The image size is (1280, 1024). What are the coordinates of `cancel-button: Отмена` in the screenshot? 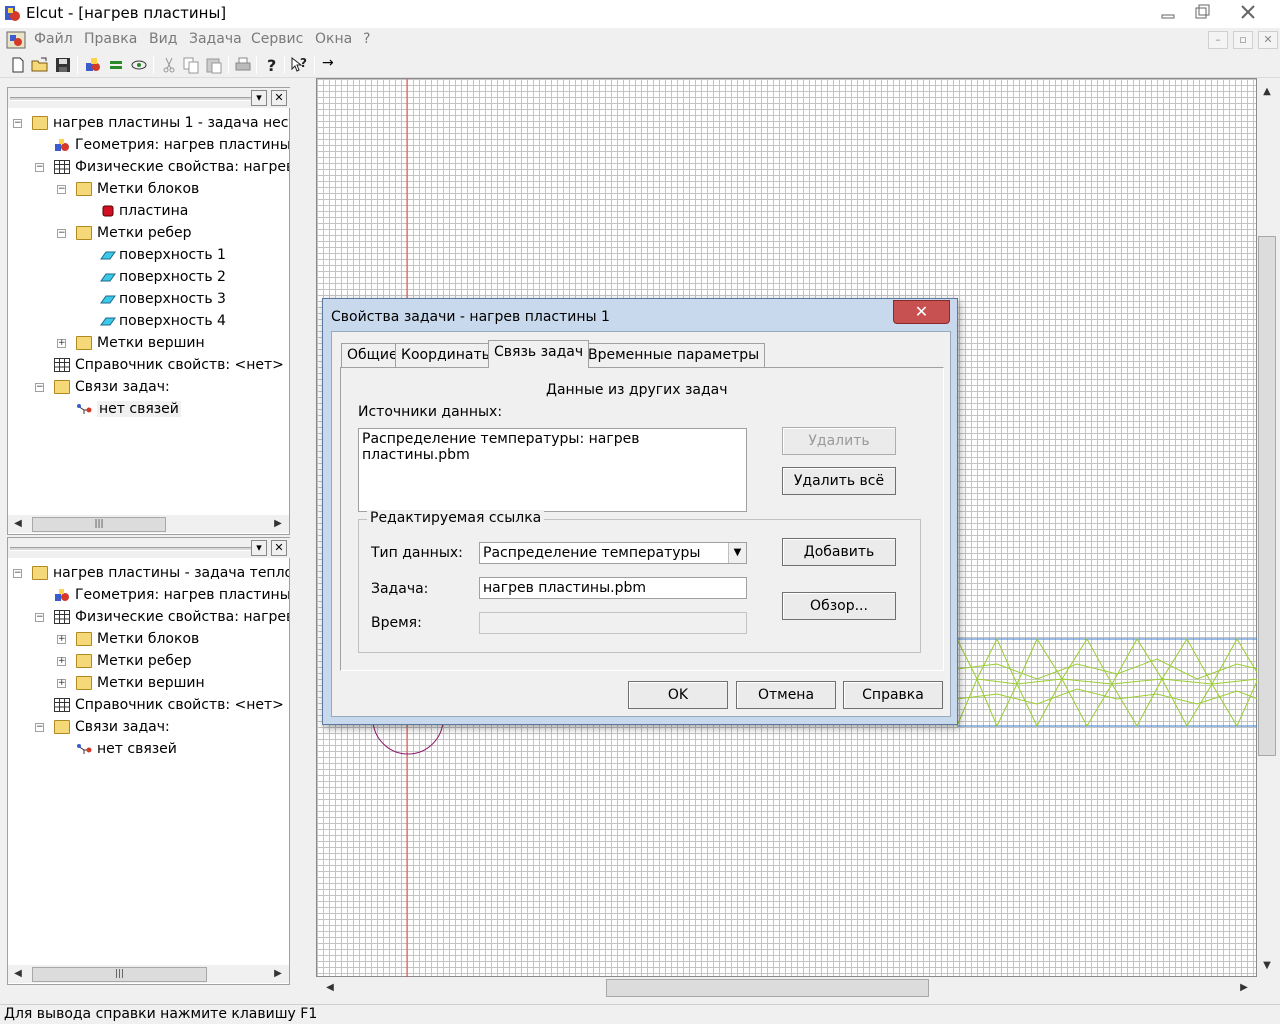 It's located at (786, 695).